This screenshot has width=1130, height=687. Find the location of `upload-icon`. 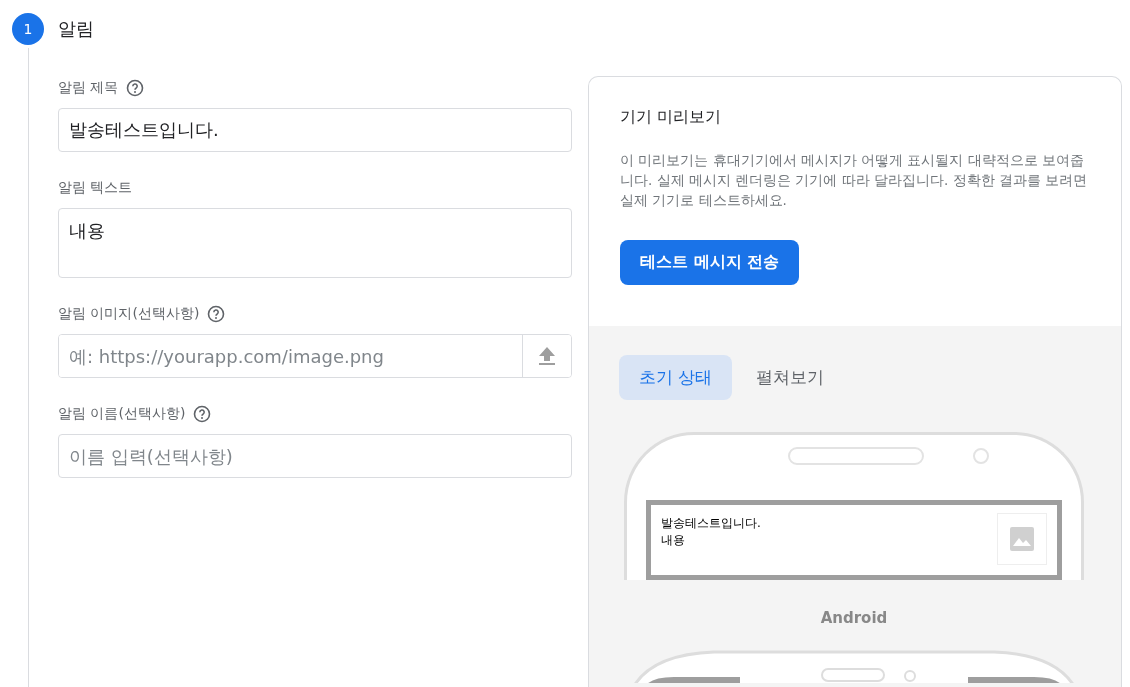

upload-icon is located at coordinates (547, 356).